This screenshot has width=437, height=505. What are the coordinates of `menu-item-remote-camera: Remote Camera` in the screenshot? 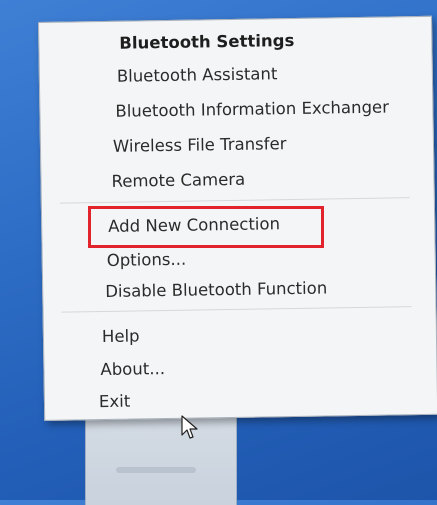 It's located at (178, 181).